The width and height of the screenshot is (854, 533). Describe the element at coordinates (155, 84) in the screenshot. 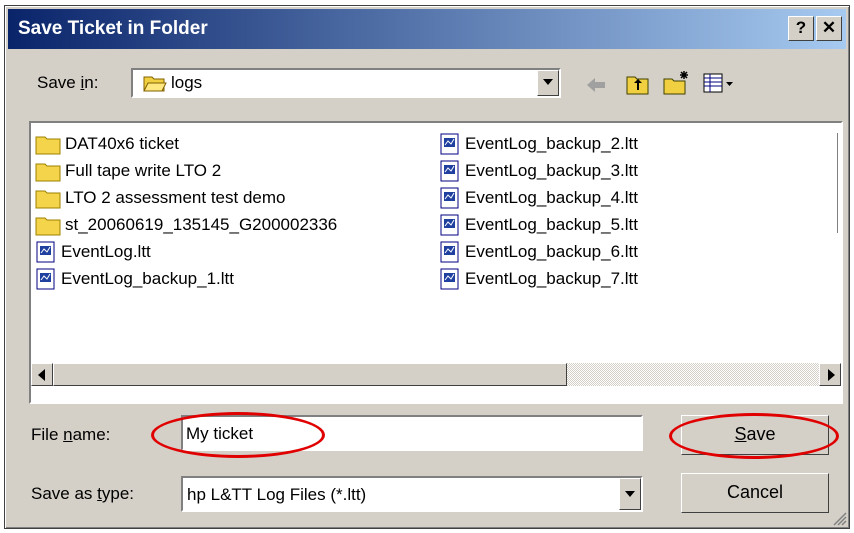

I see `open-folder-icon` at that location.